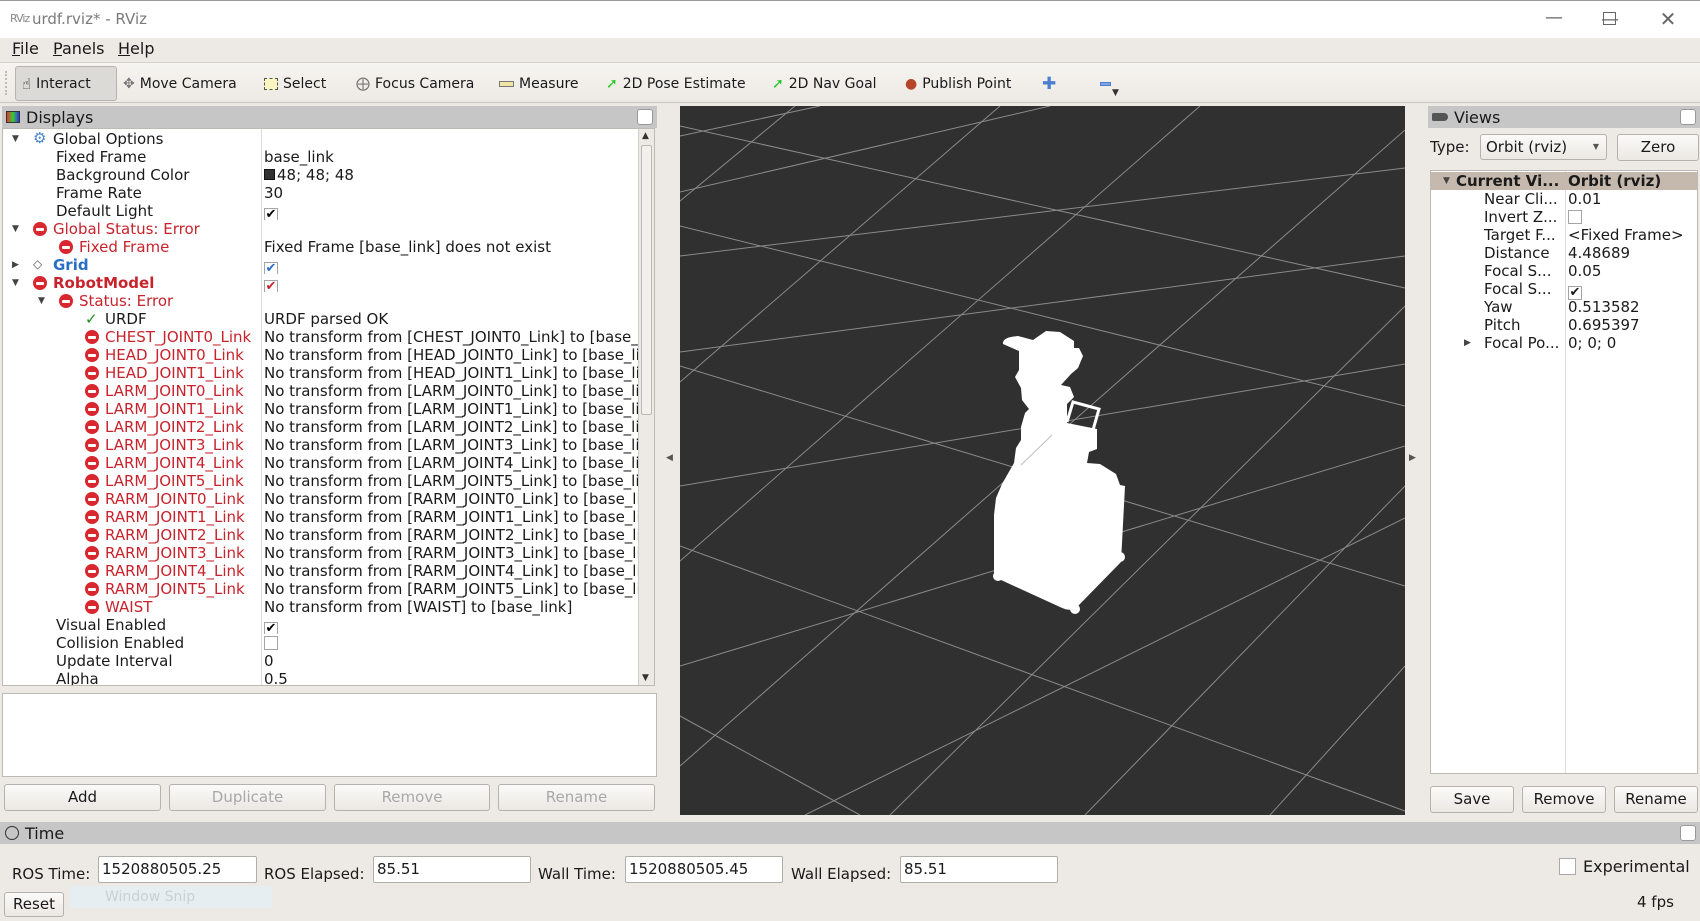 The width and height of the screenshot is (1700, 921). Describe the element at coordinates (646, 280) in the screenshot. I see `scrollbar-thumb` at that location.